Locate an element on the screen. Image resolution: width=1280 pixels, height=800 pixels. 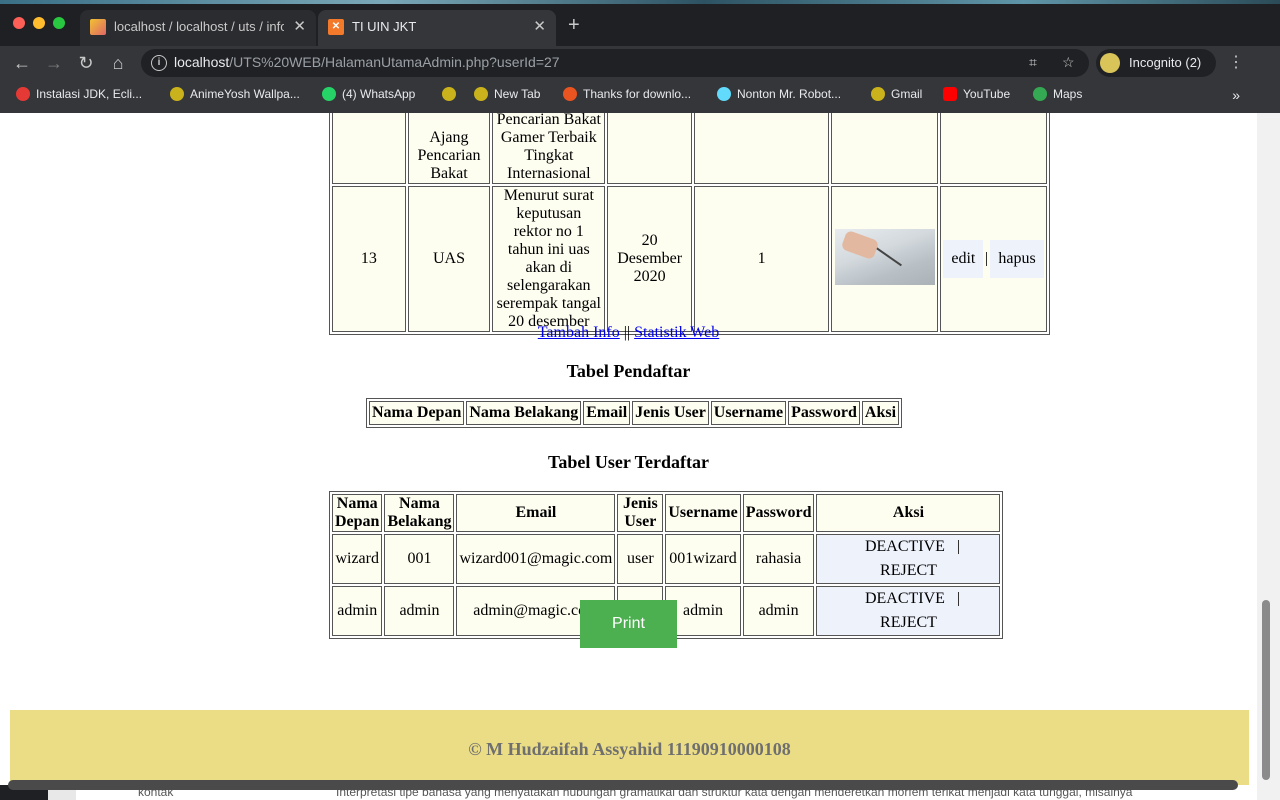
maps-icon is located at coordinates (1040, 94).